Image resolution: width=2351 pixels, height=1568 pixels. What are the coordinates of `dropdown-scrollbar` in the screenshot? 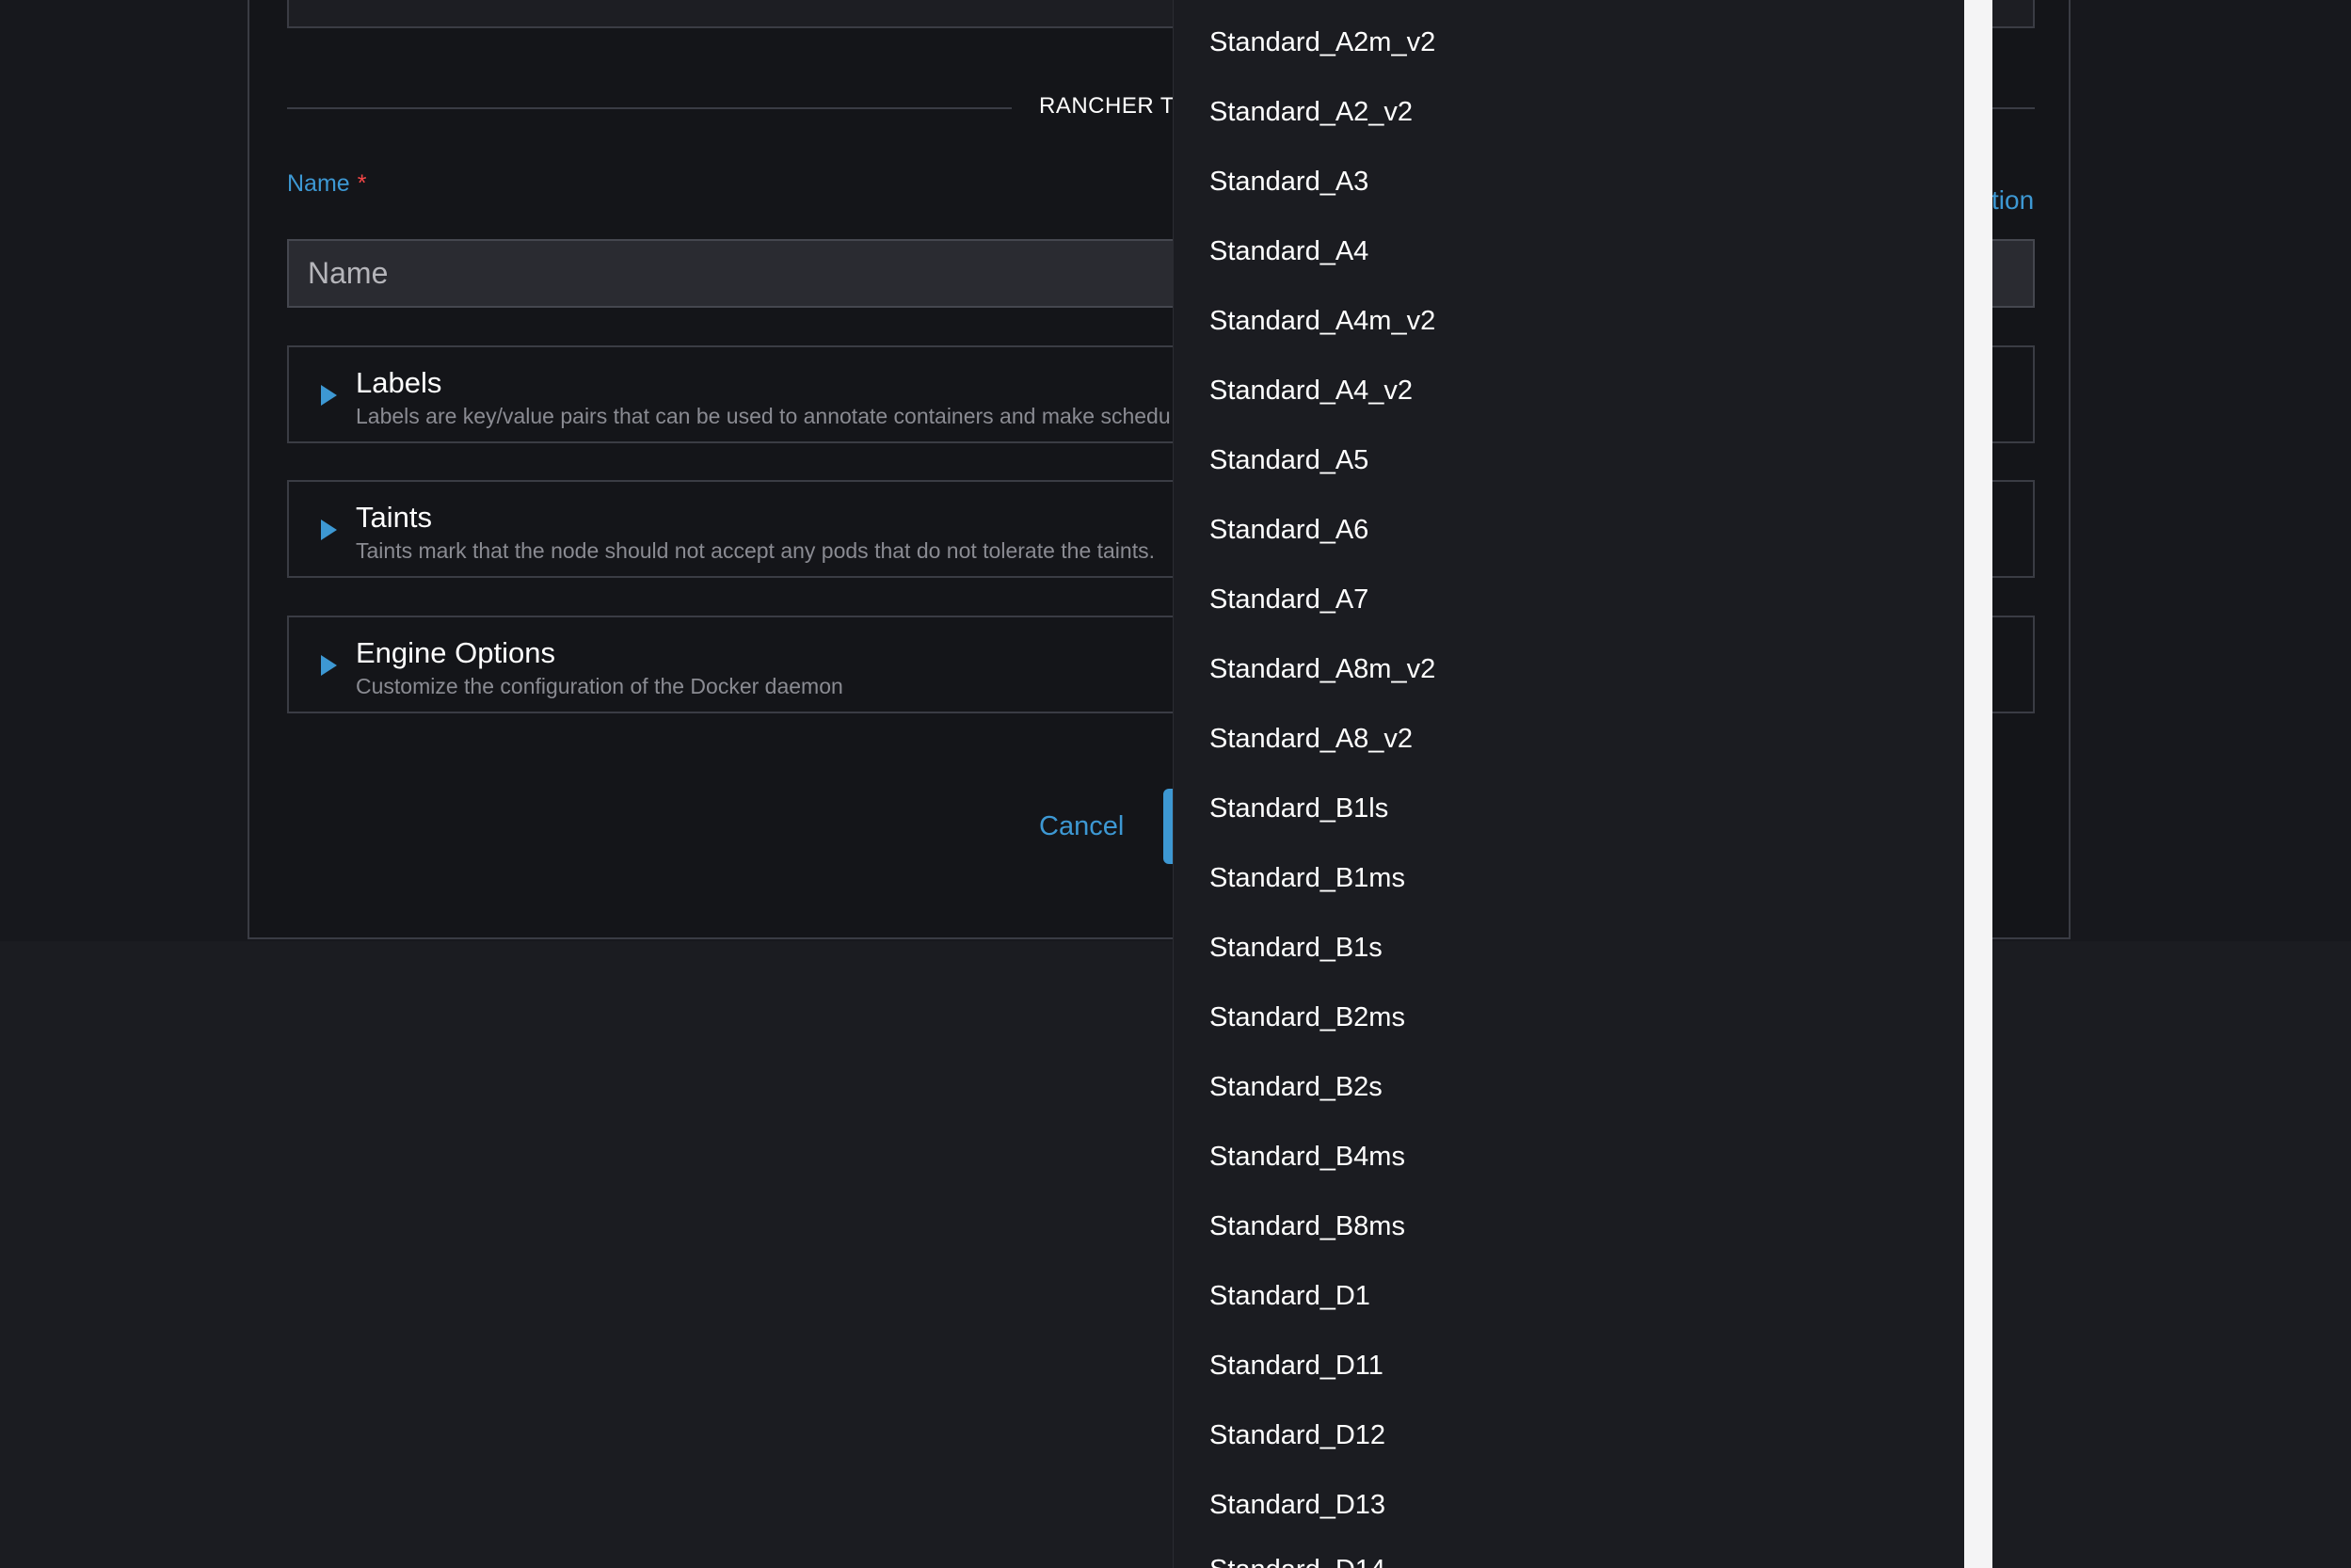 It's located at (1978, 784).